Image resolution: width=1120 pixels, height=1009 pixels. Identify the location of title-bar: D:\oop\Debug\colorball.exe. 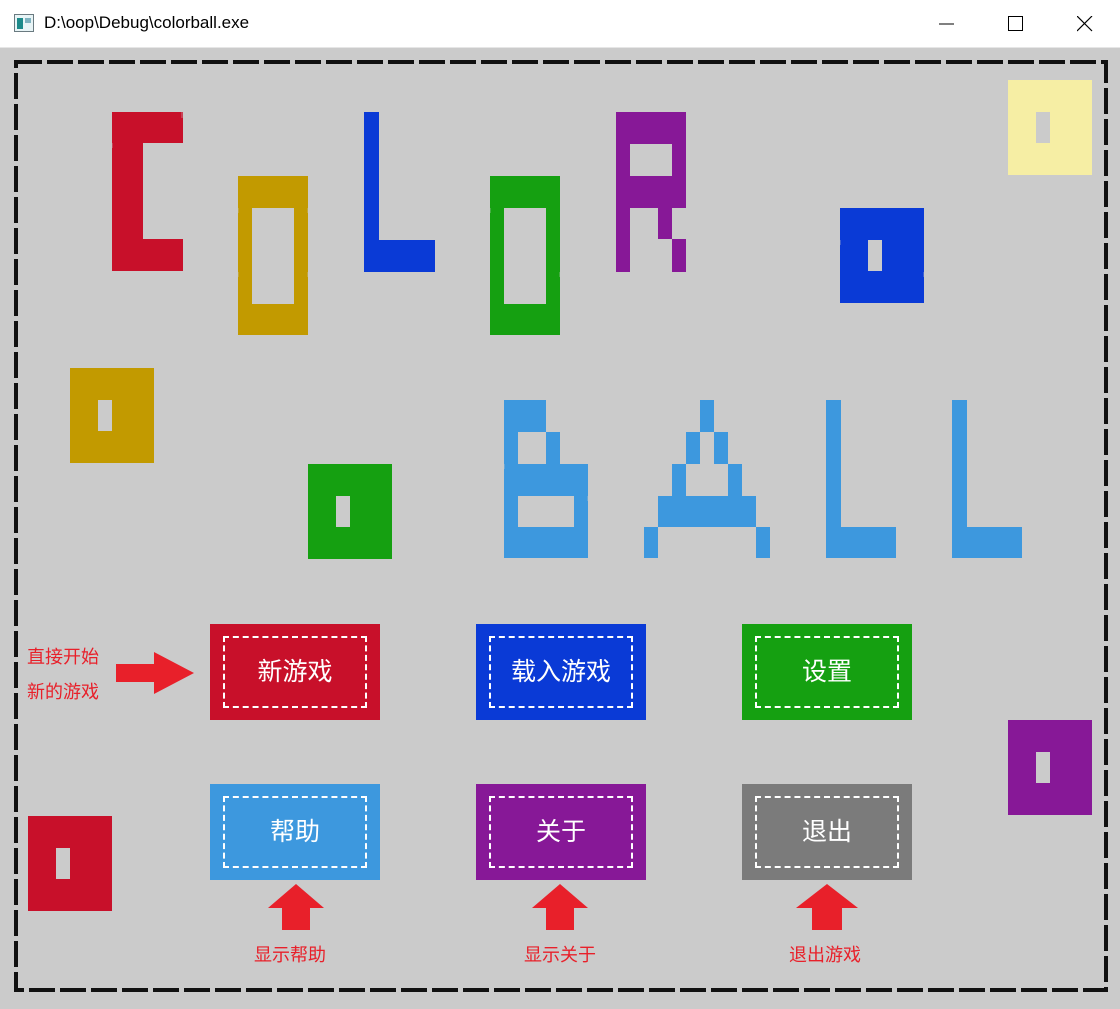
(560, 24).